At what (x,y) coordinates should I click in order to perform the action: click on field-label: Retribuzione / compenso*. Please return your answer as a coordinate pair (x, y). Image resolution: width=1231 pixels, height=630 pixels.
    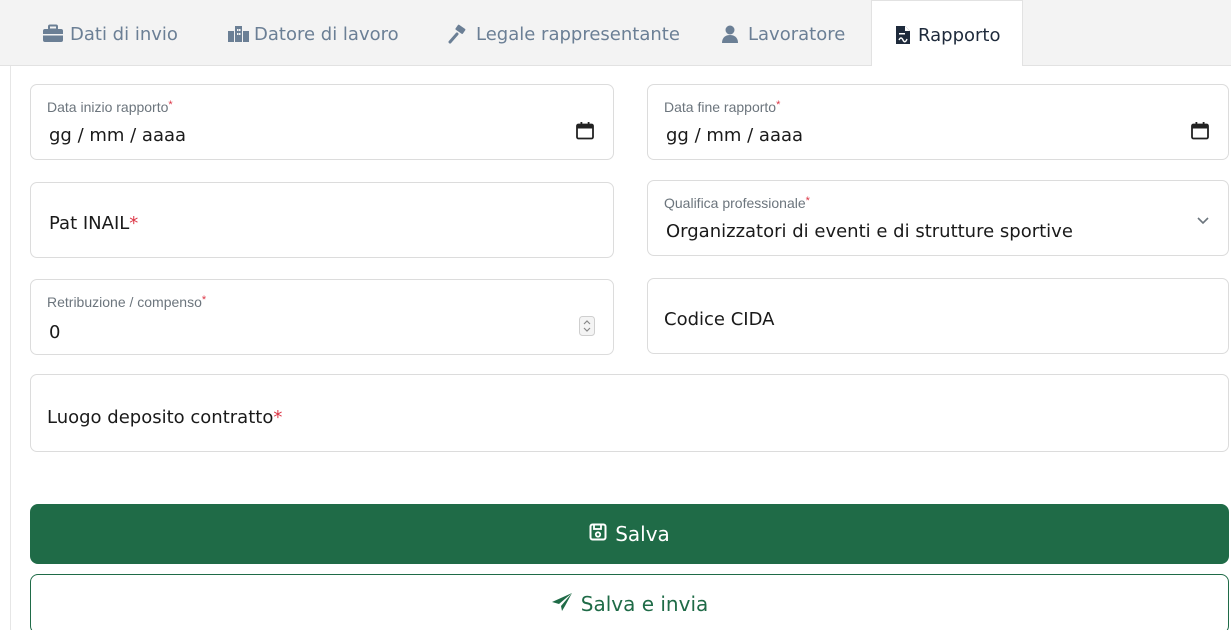
    Looking at the image, I should click on (127, 302).